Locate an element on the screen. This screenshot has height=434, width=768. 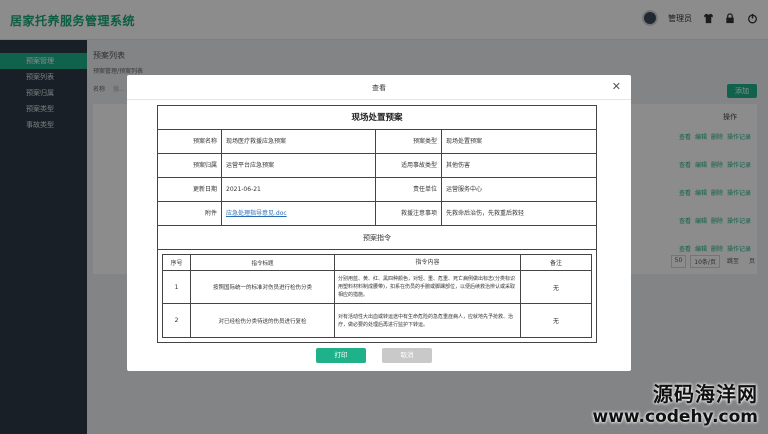
col-content: 指令内容 is located at coordinates (428, 262).